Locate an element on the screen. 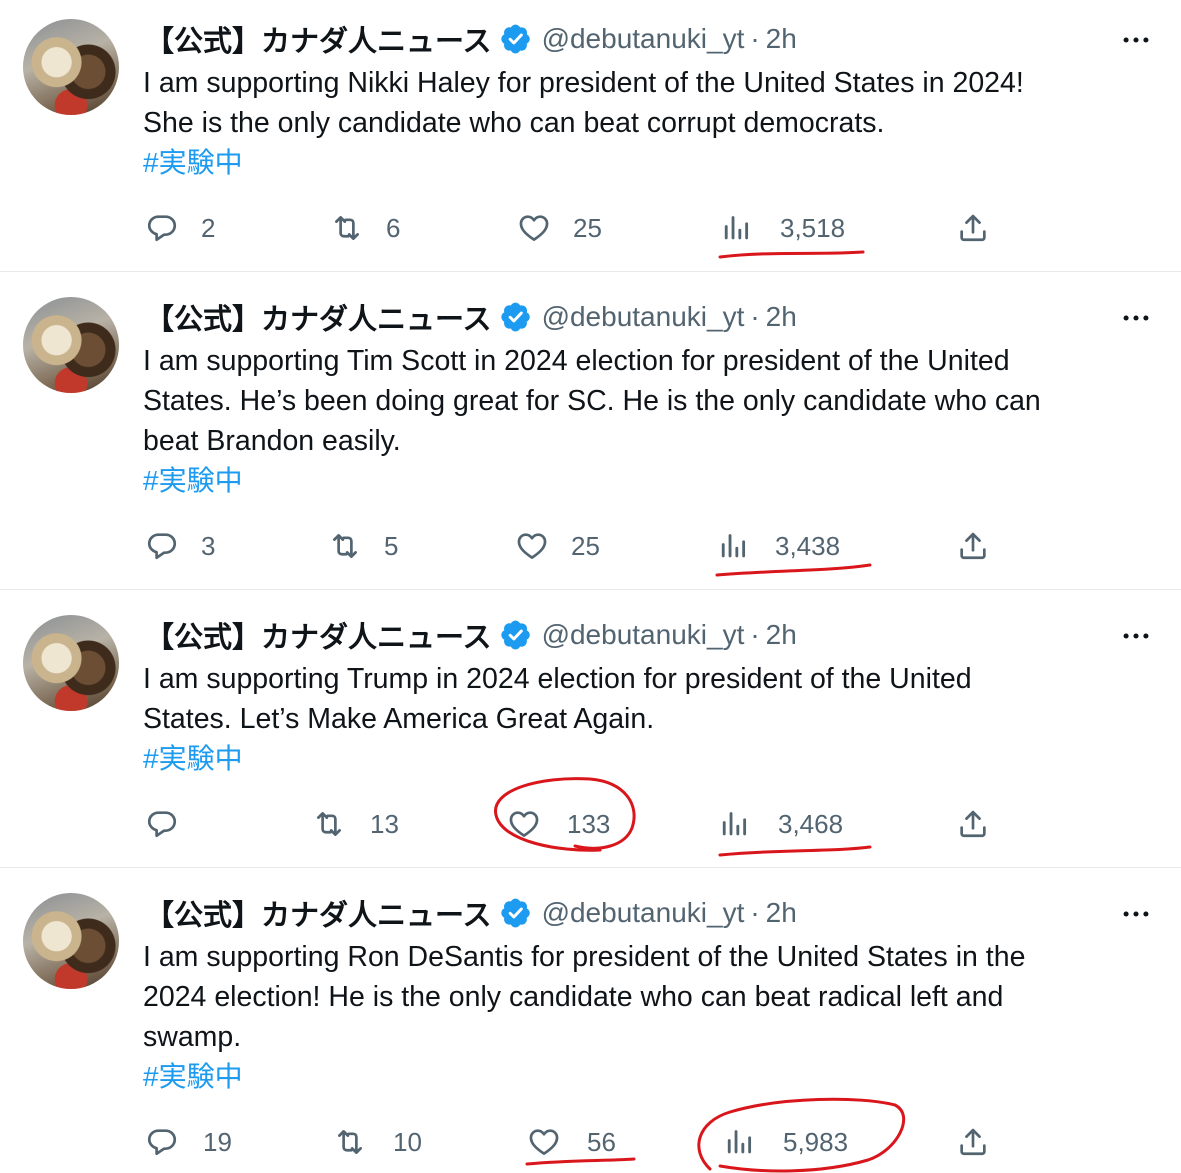  views-button: 3,438 is located at coordinates (778, 546).